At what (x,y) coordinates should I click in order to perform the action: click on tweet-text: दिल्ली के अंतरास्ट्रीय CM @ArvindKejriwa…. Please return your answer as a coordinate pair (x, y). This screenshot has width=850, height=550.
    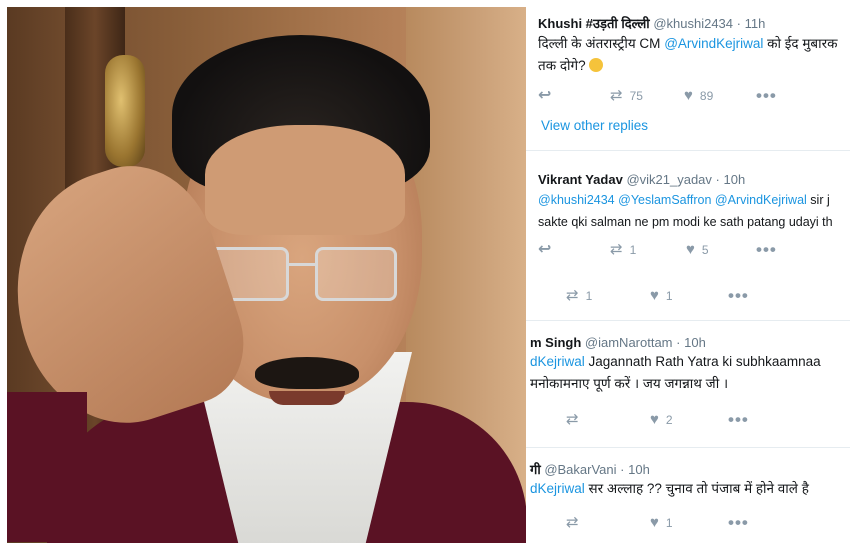
    Looking at the image, I should click on (688, 55).